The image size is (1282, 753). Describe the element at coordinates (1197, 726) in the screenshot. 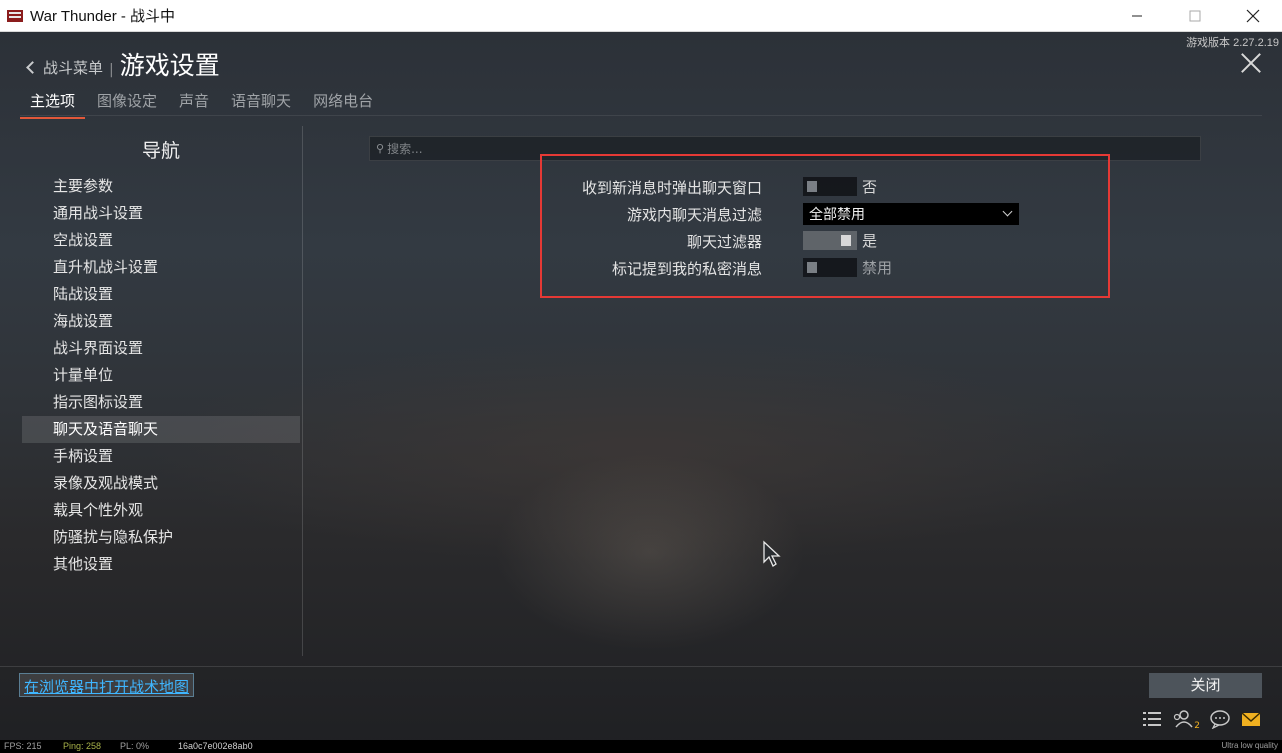

I see `friends-count: 2` at that location.